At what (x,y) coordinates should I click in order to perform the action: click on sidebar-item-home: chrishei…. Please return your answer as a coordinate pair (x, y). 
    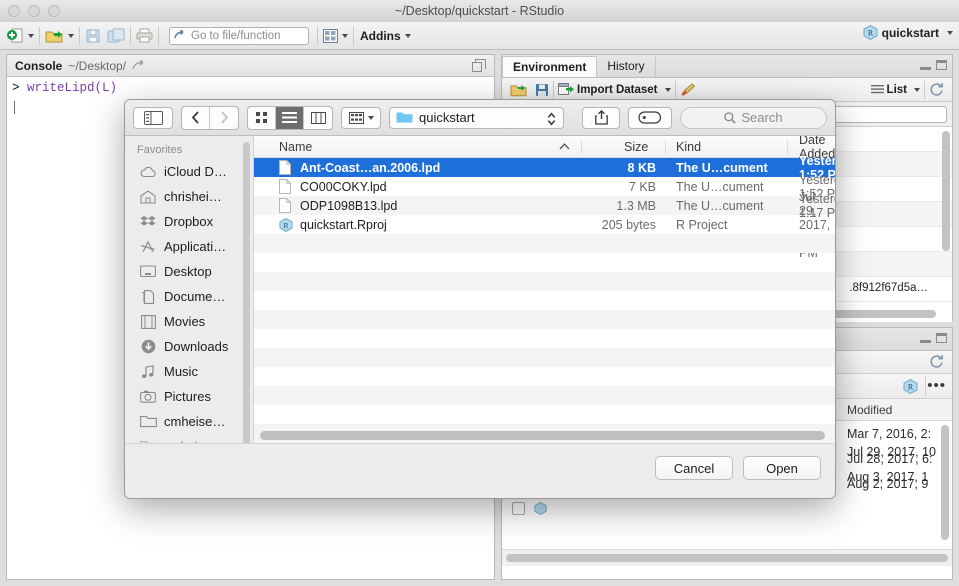
    Looking at the image, I should click on (189, 196).